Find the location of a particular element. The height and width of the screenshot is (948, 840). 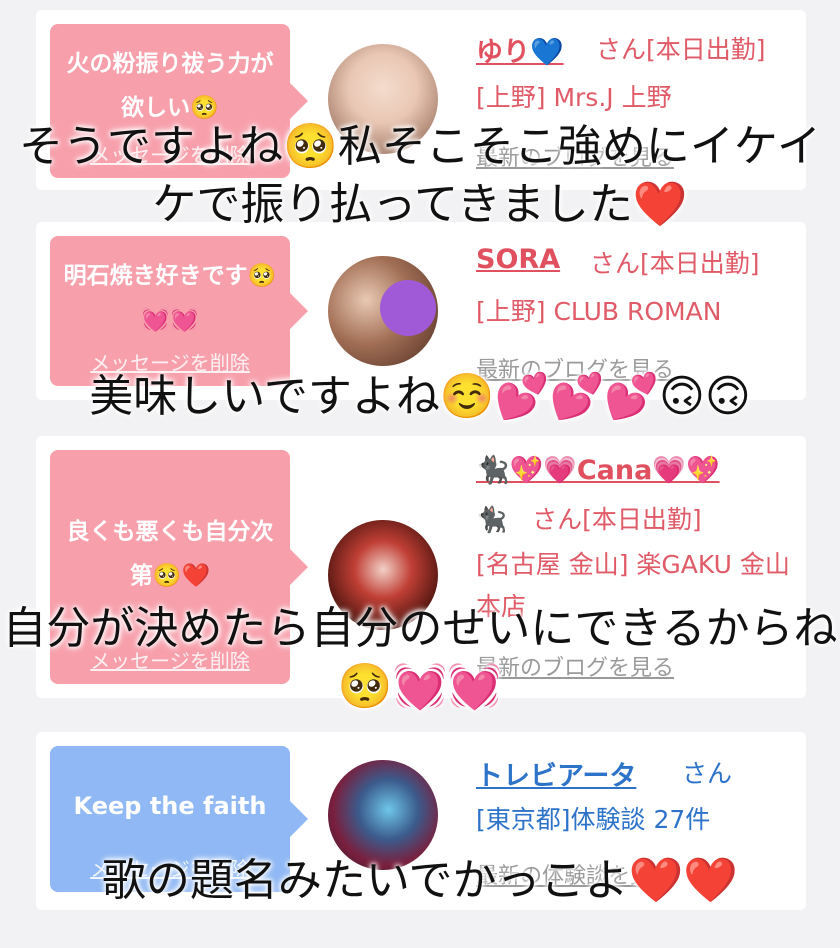

message-bubble: 明石焼き好きです🥺💓💓 メッセージを削除 is located at coordinates (179, 311).